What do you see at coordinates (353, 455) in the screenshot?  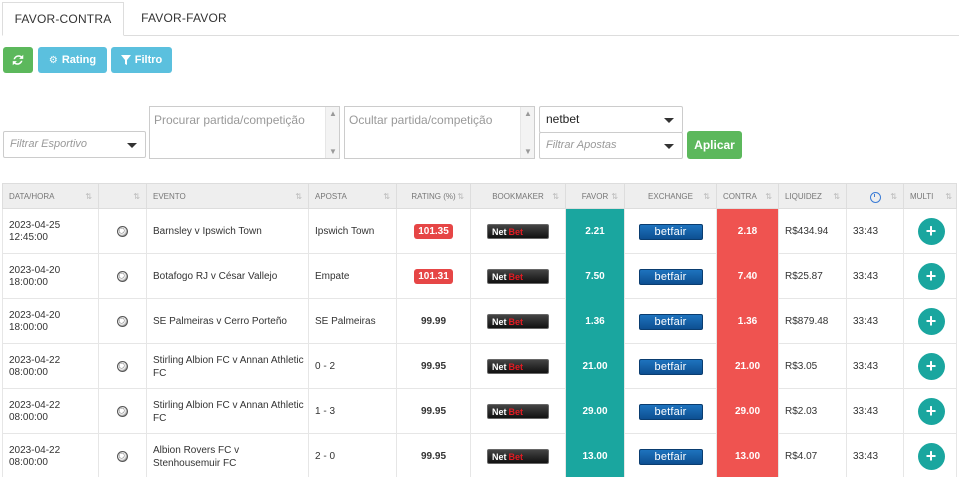 I see `bet-cell: 2 - 0` at bounding box center [353, 455].